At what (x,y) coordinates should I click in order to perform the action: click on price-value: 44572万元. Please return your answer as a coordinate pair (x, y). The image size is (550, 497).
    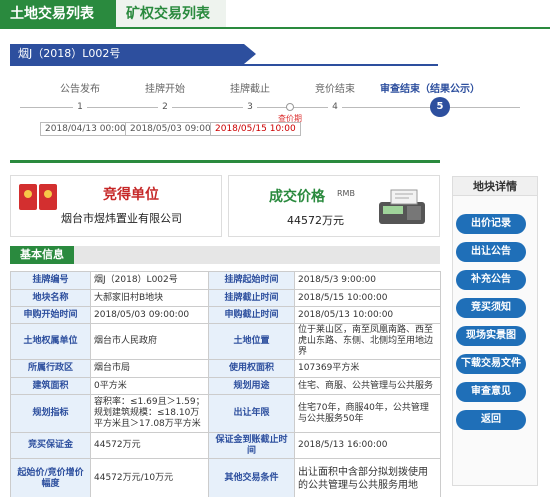
    Looking at the image, I should click on (315, 220).